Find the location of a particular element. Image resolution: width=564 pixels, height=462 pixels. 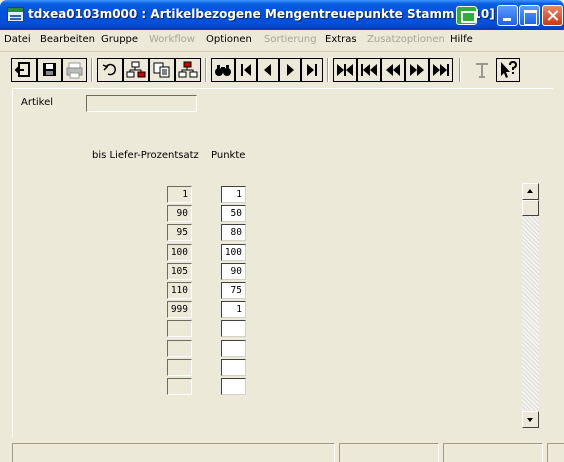

exit-icon is located at coordinates (22, 69).